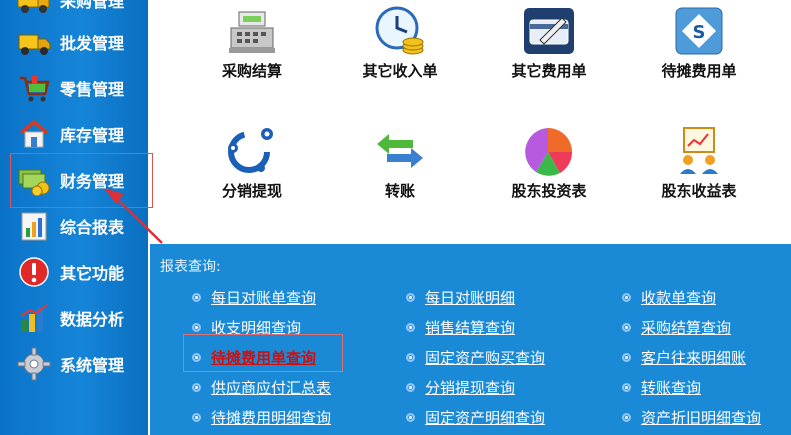 The image size is (791, 435). Describe the element at coordinates (81, 180) in the screenshot. I see `finance-highlight-box` at that location.